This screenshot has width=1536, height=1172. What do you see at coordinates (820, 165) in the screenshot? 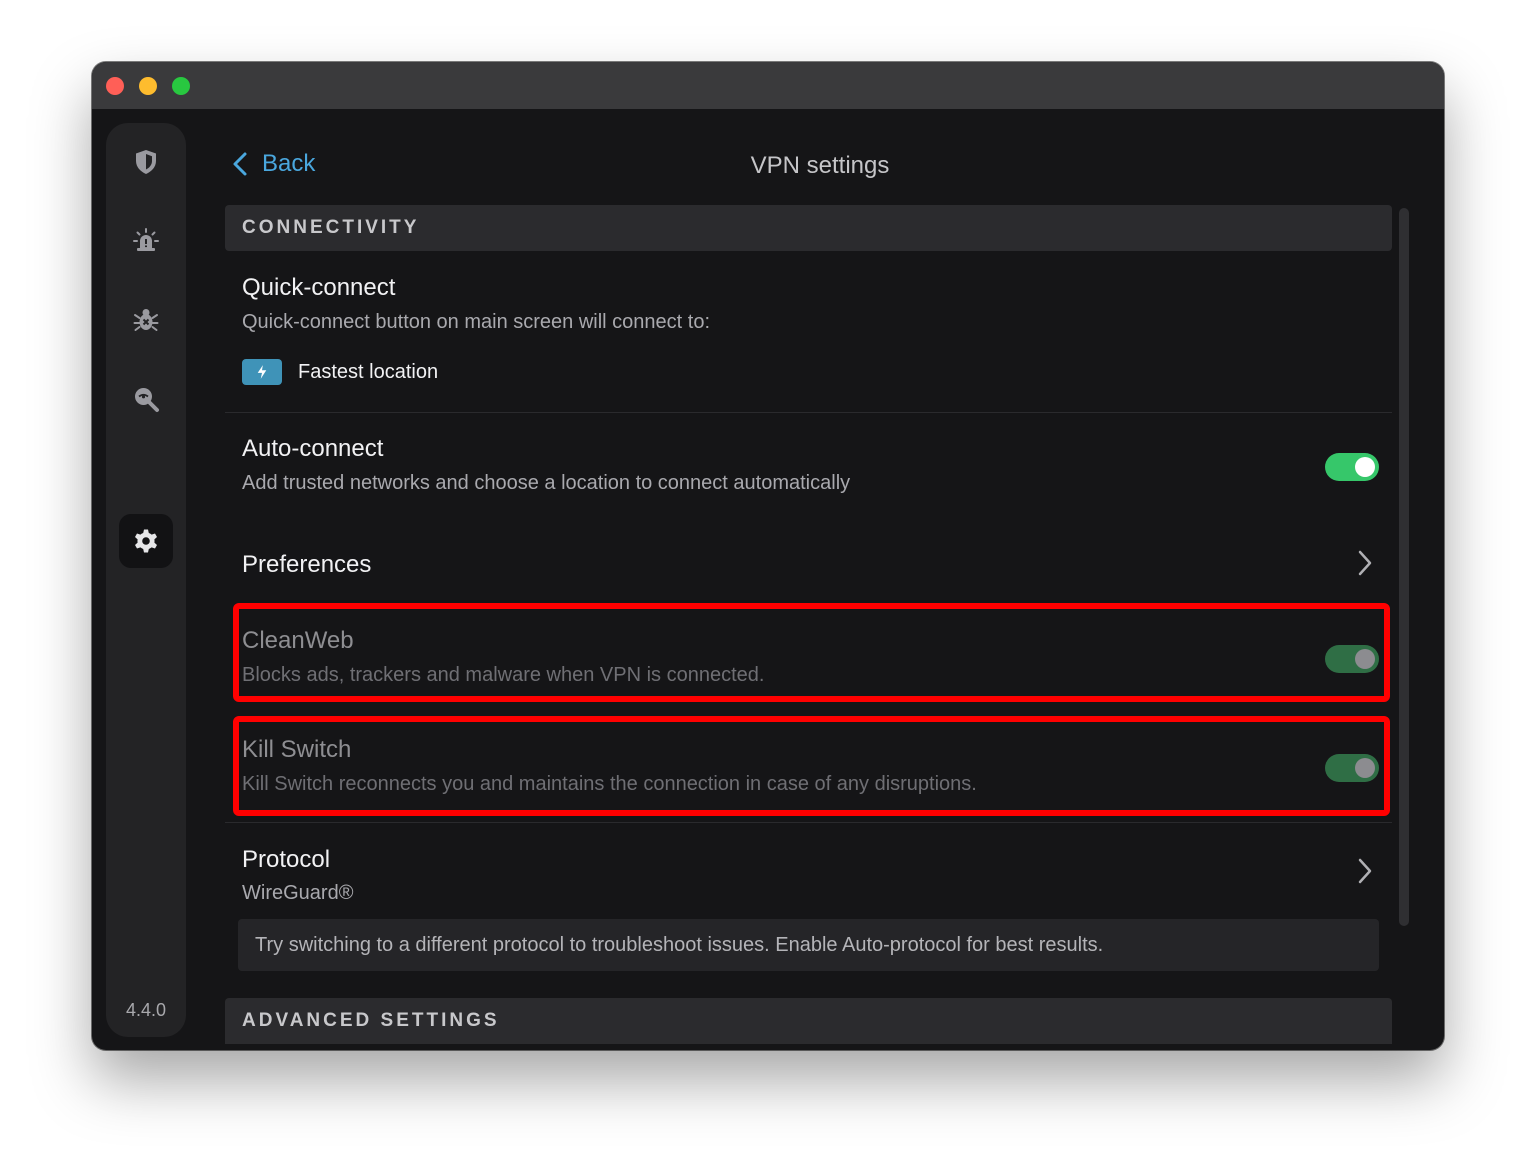
I see `page-title: VPN settings` at bounding box center [820, 165].